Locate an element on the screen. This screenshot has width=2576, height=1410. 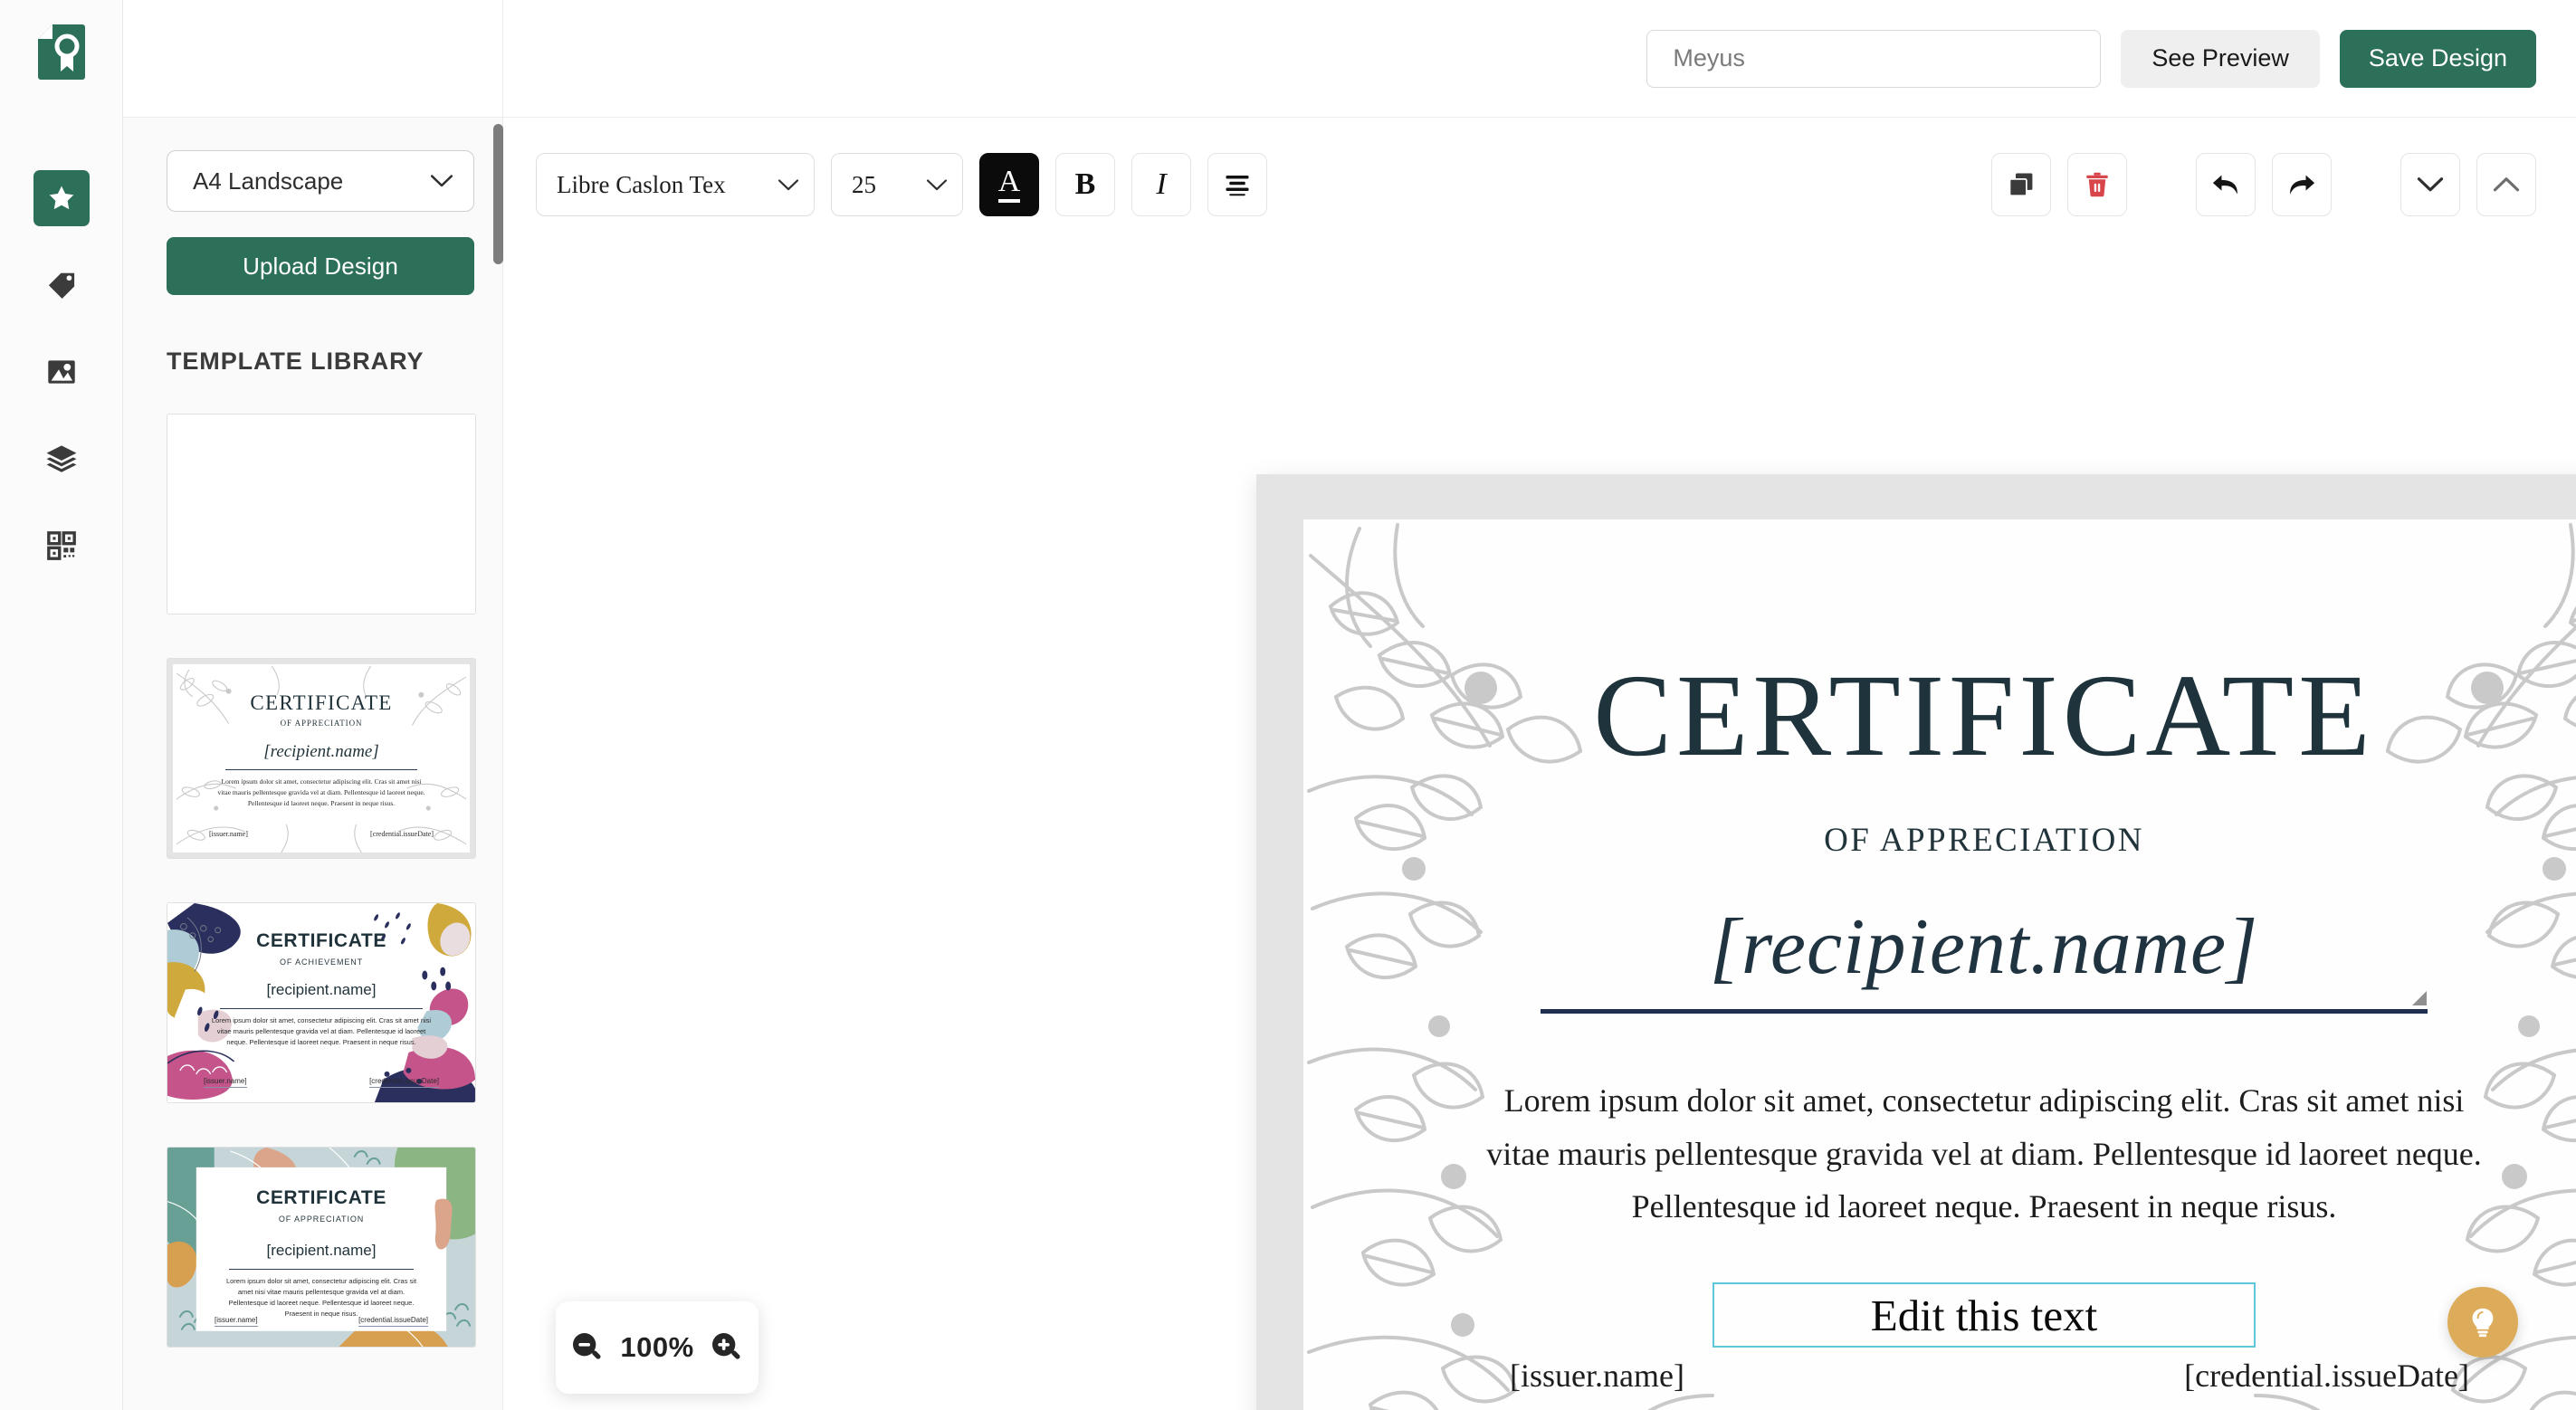
certificate-issuer: [issuer.name] is located at coordinates (1597, 1376).